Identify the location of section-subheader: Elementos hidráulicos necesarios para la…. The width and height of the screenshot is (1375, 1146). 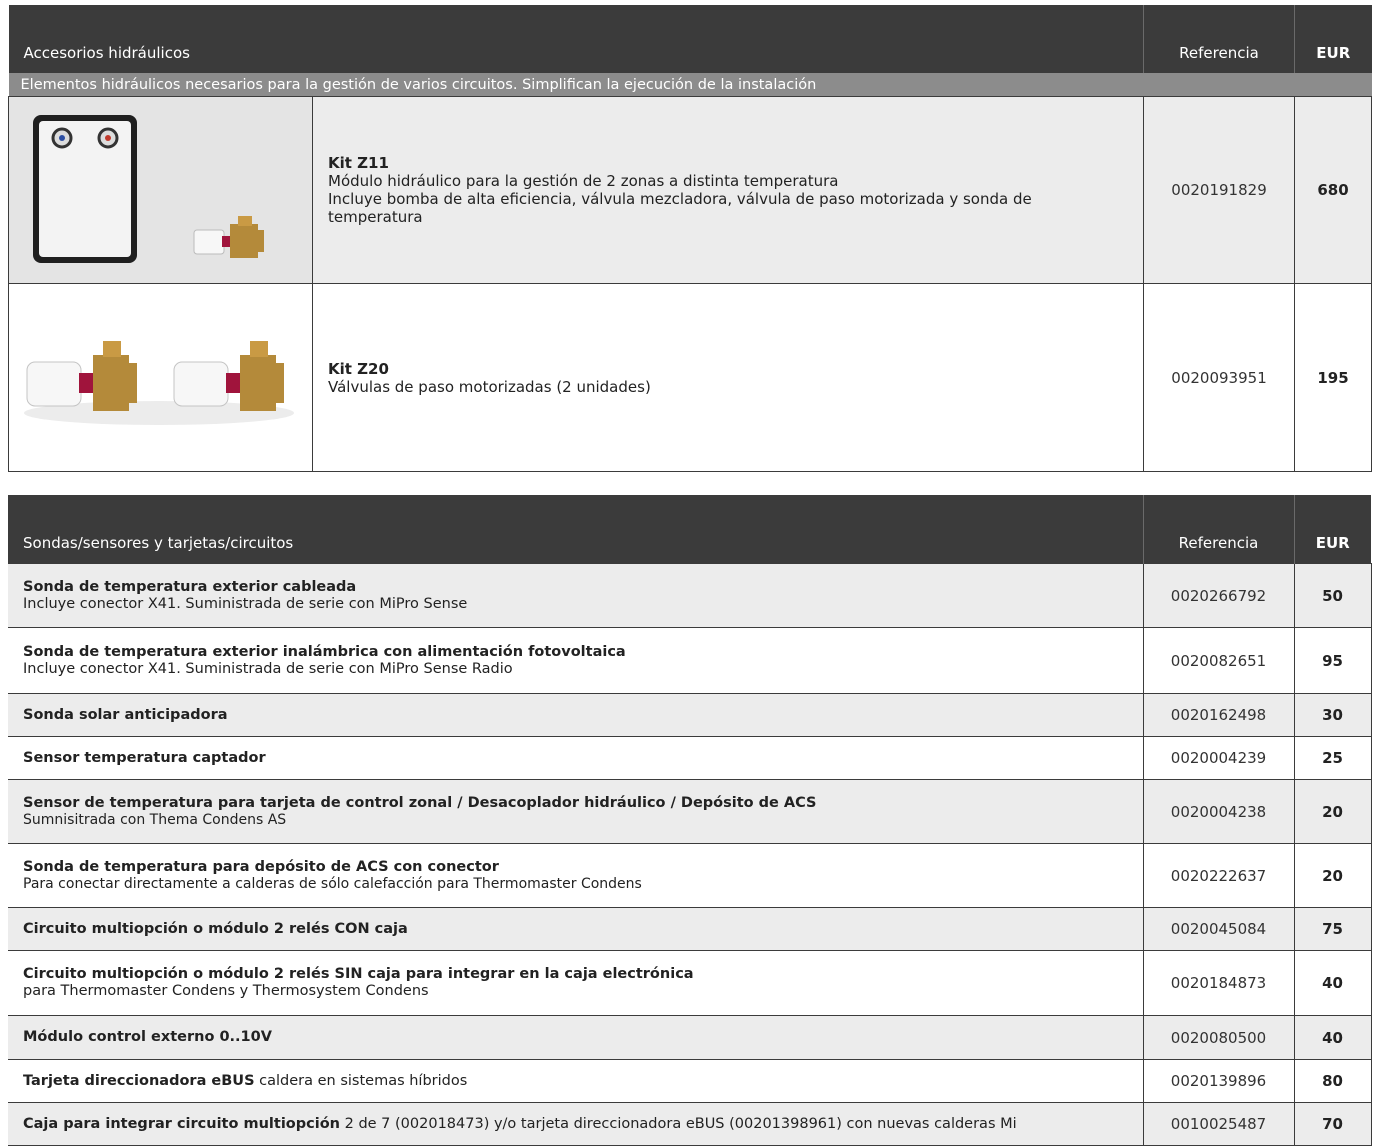
(690, 85).